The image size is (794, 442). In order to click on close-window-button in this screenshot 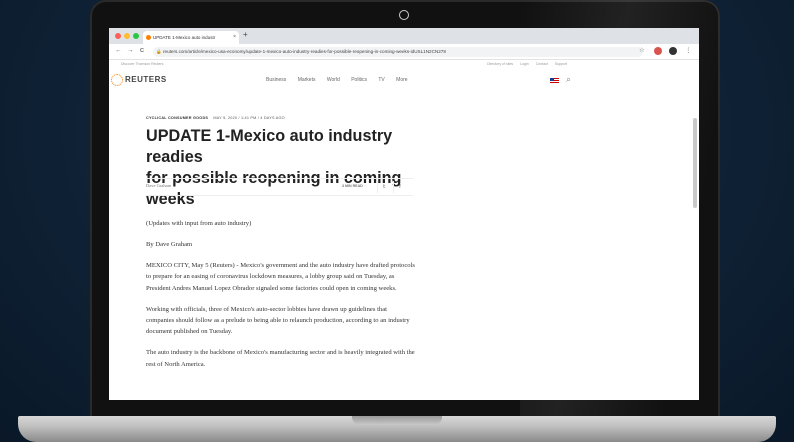, I will do `click(118, 36)`.